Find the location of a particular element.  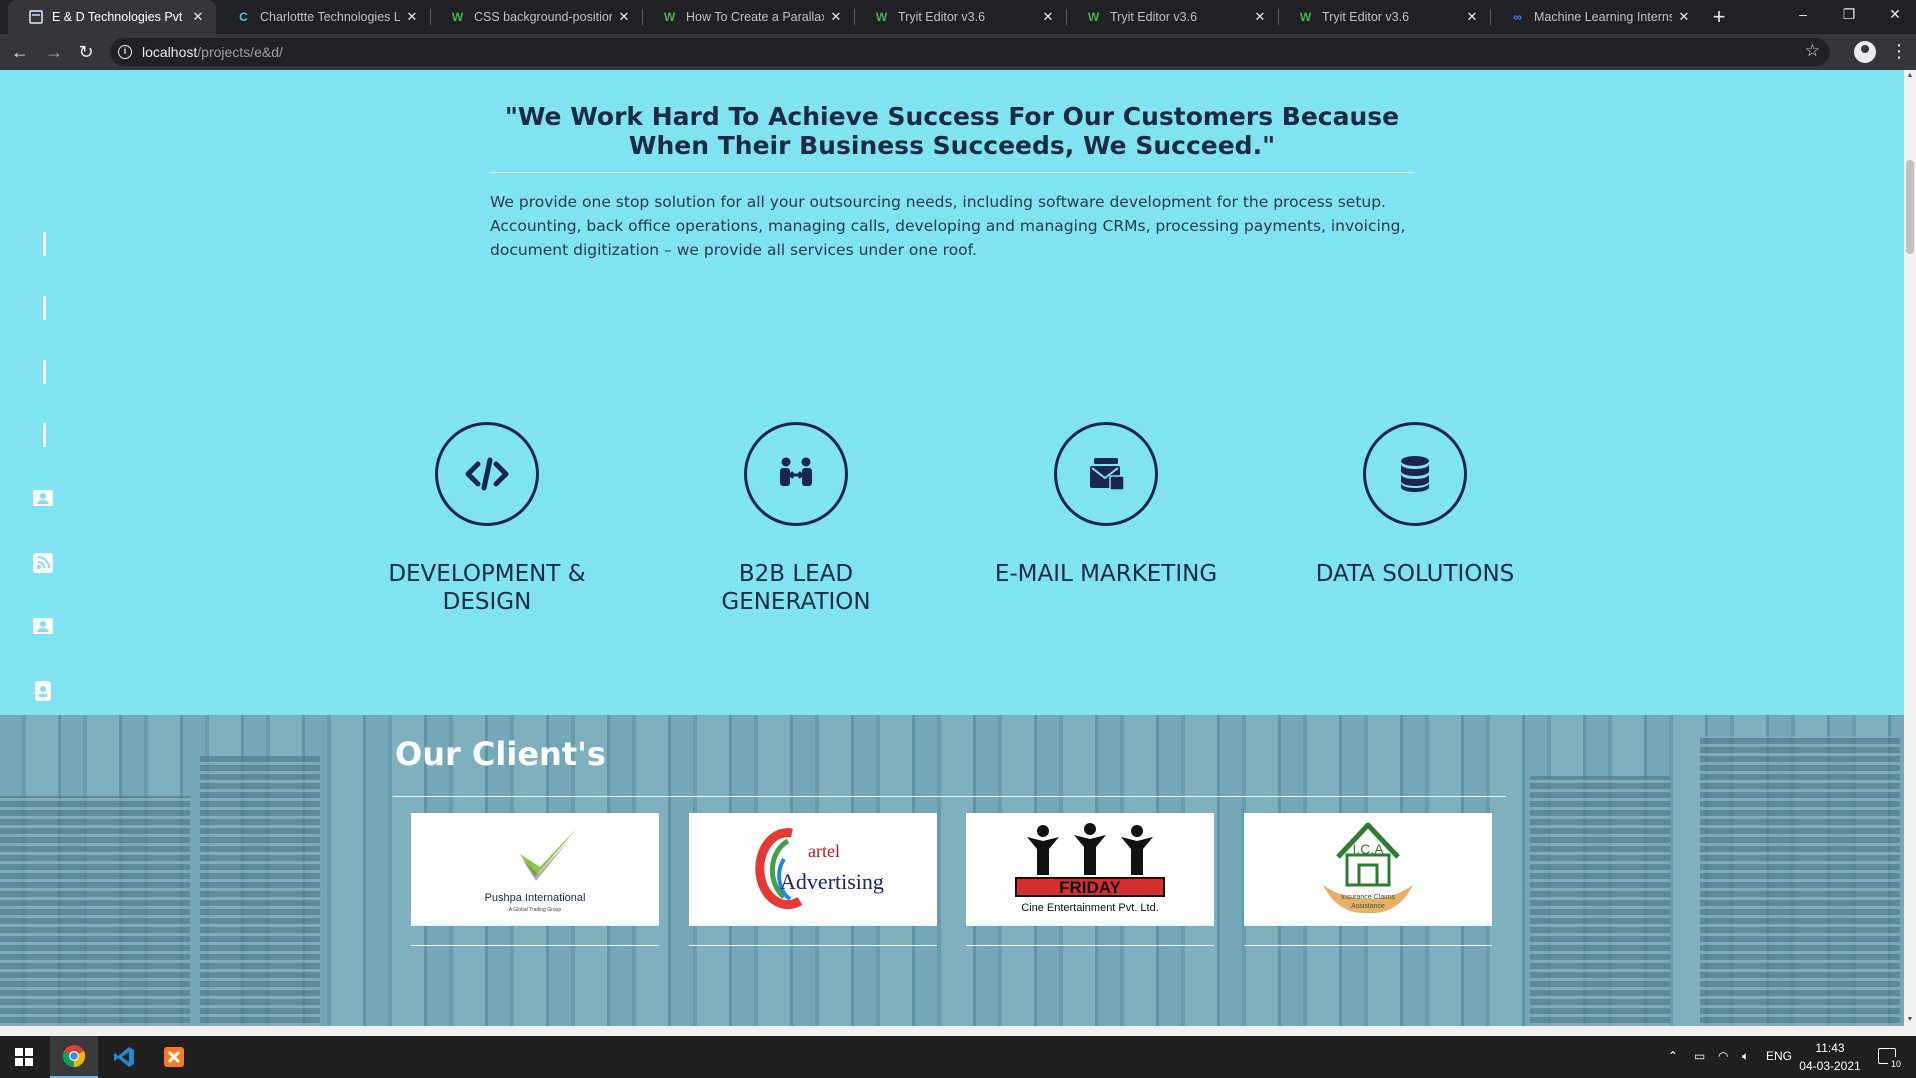

page-icon is located at coordinates (35, 17).